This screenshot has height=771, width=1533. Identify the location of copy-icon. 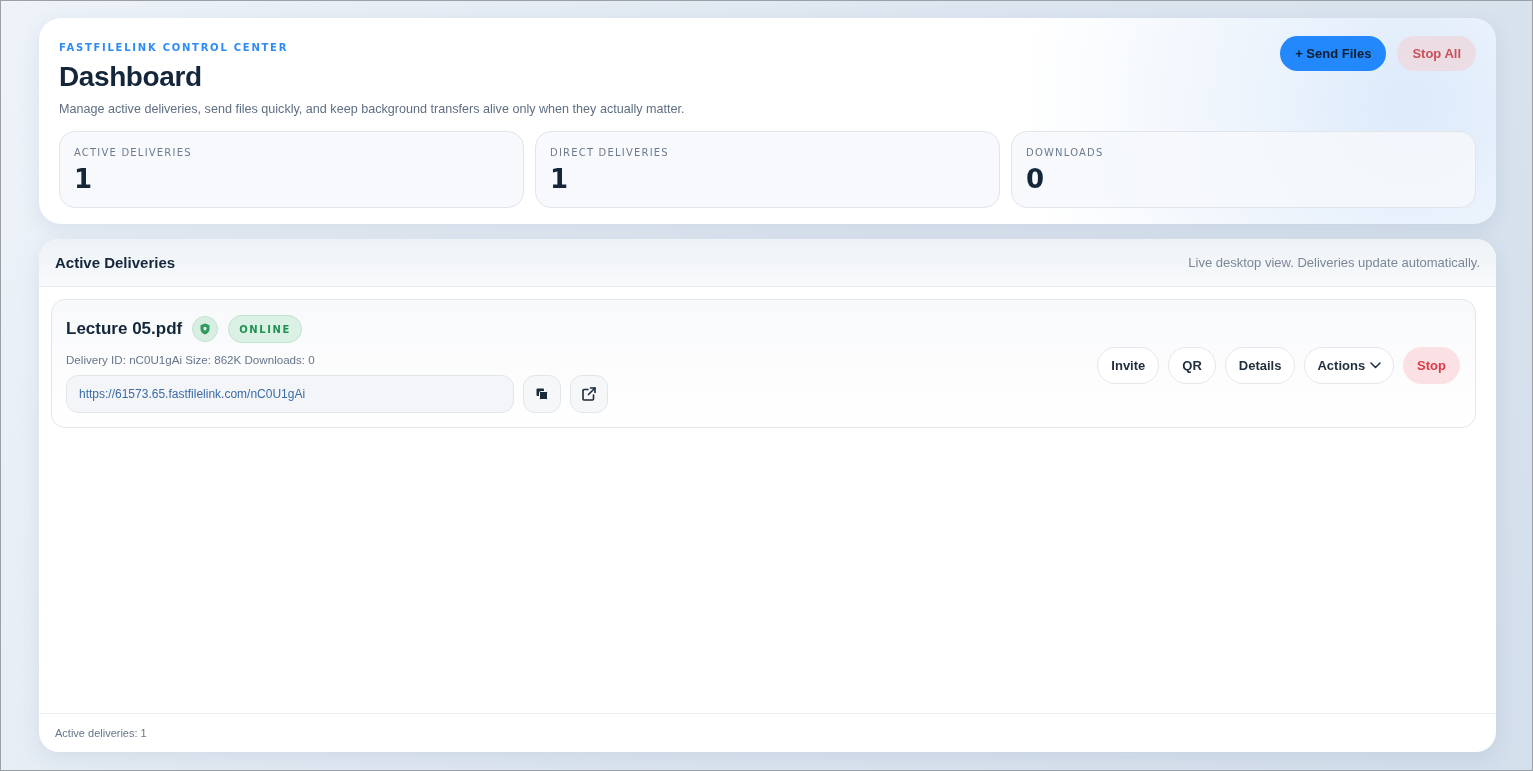
(542, 394).